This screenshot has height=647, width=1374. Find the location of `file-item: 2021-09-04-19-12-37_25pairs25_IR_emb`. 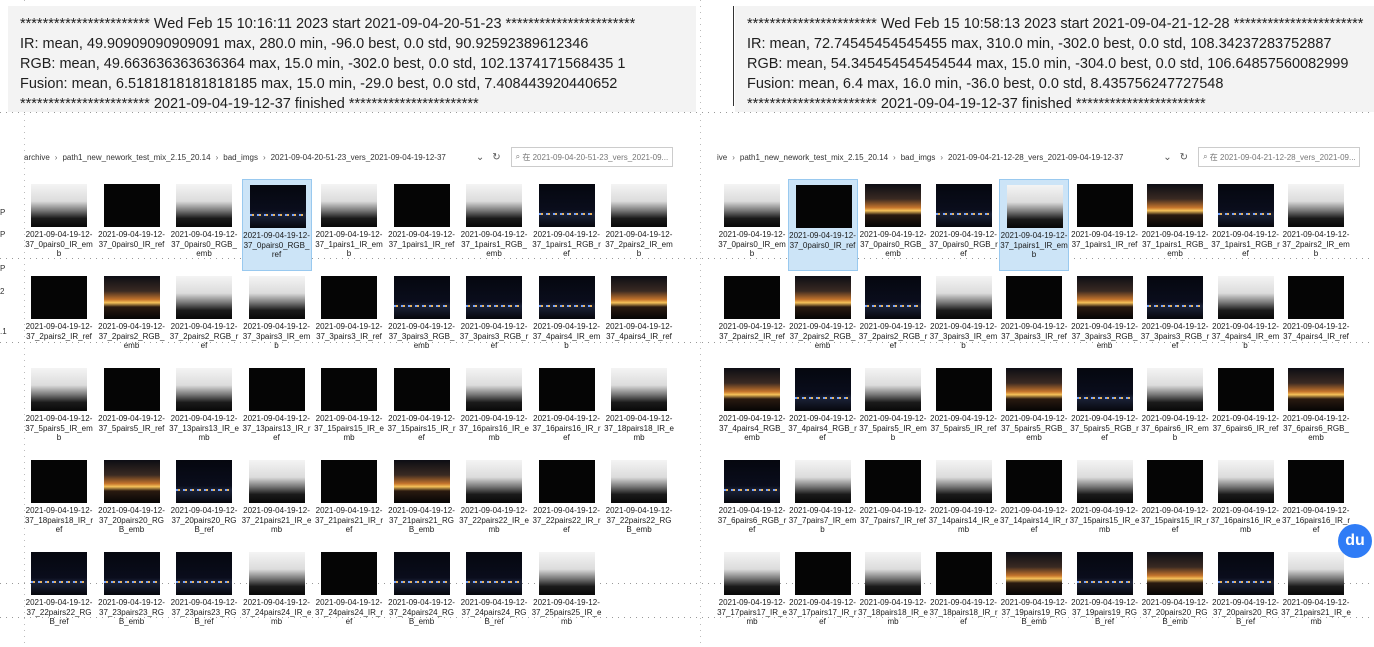

file-item: 2021-09-04-19-12-37_25pairs25_IR_emb is located at coordinates (567, 593).